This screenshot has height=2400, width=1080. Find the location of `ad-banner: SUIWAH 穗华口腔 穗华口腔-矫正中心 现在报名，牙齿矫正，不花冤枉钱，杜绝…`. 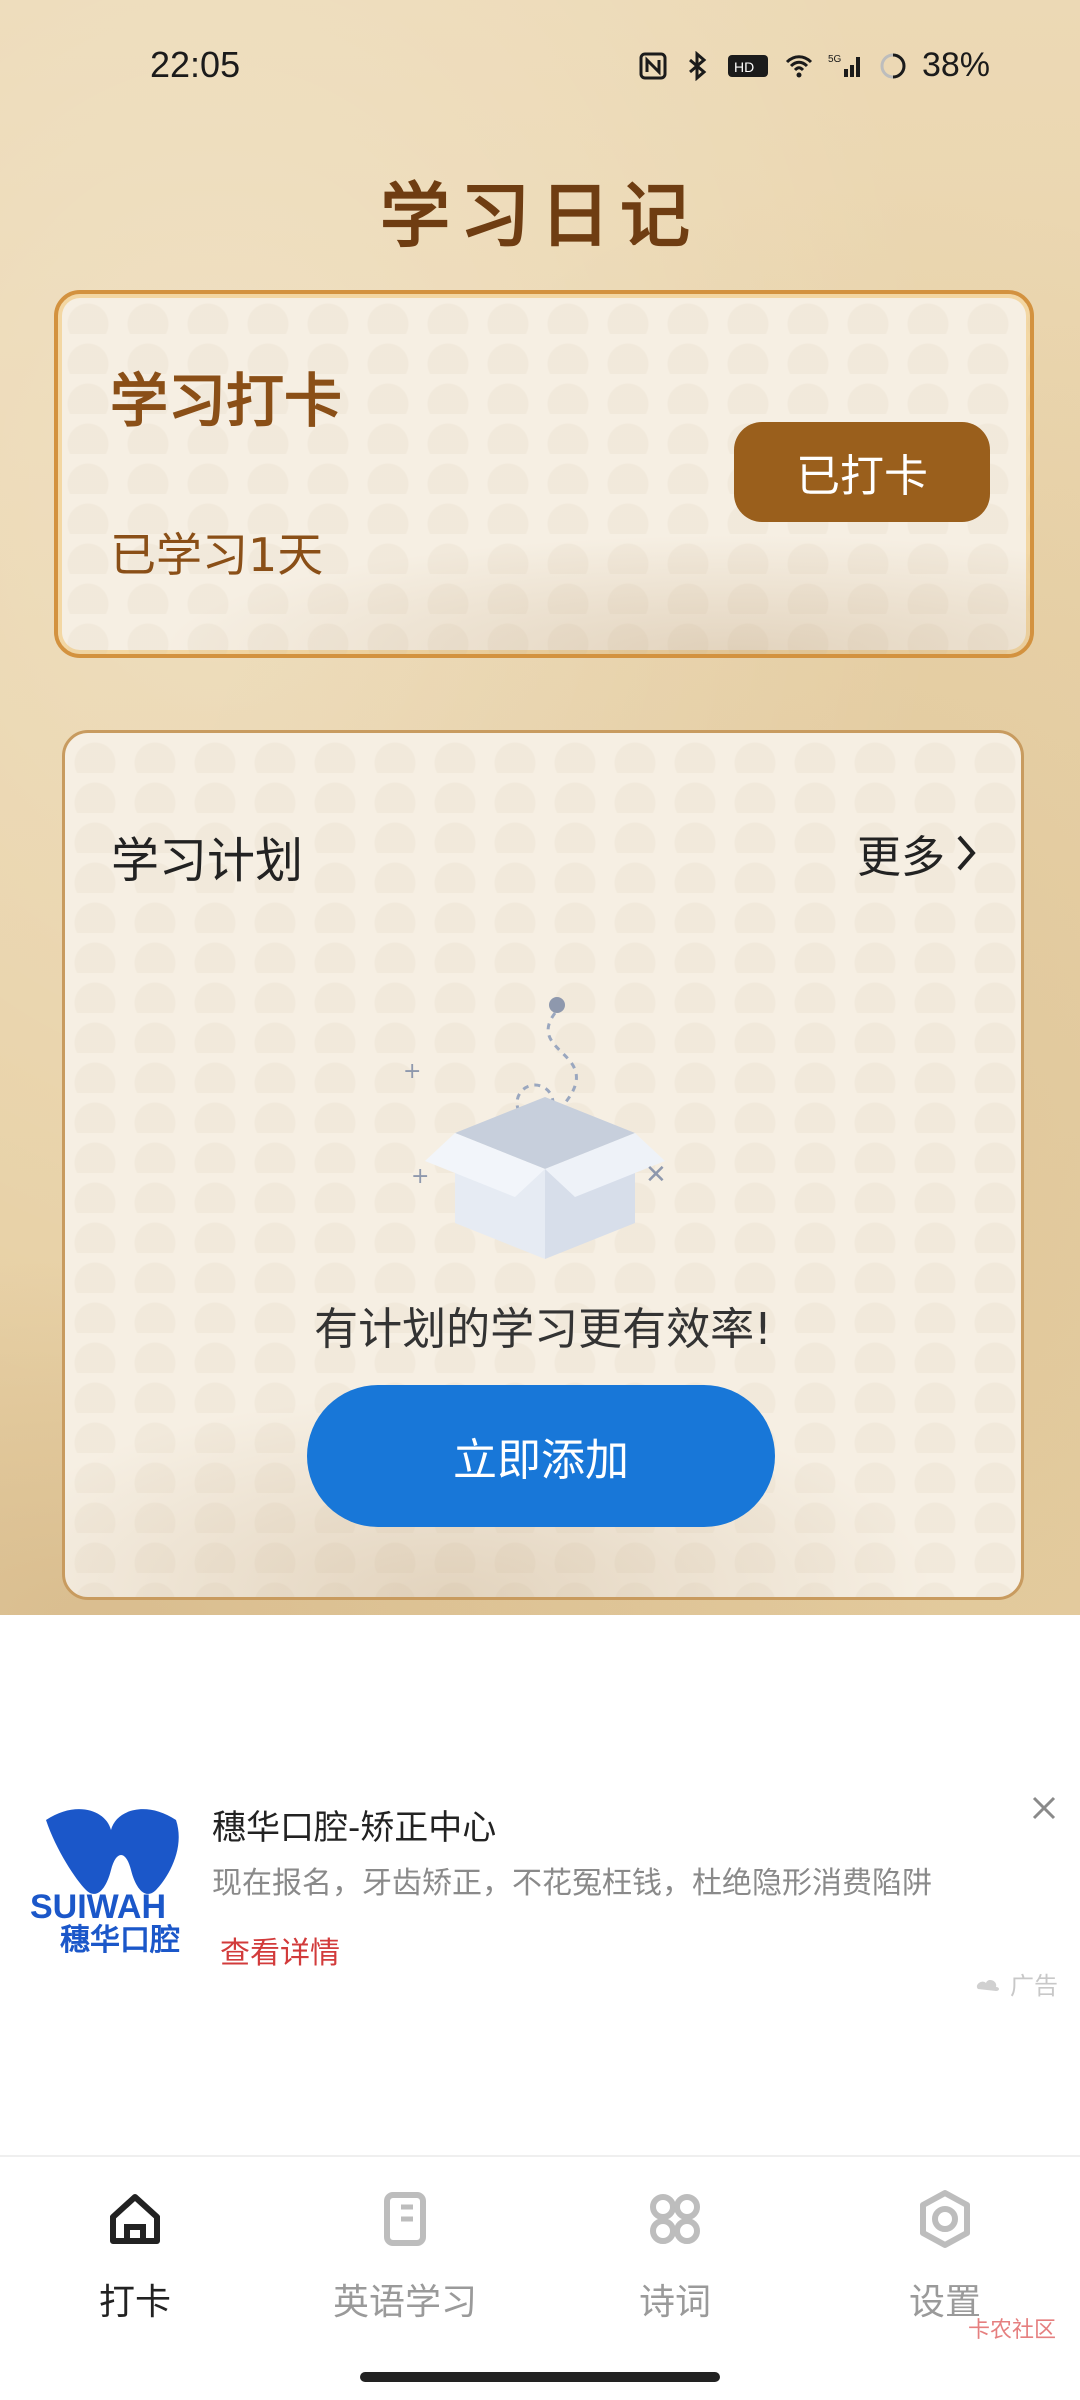

ad-banner: SUIWAH 穗华口腔 穗华口腔-矫正中心 现在报名，牙齿矫正，不花冤枉钱，杜绝… is located at coordinates (540, 1890).